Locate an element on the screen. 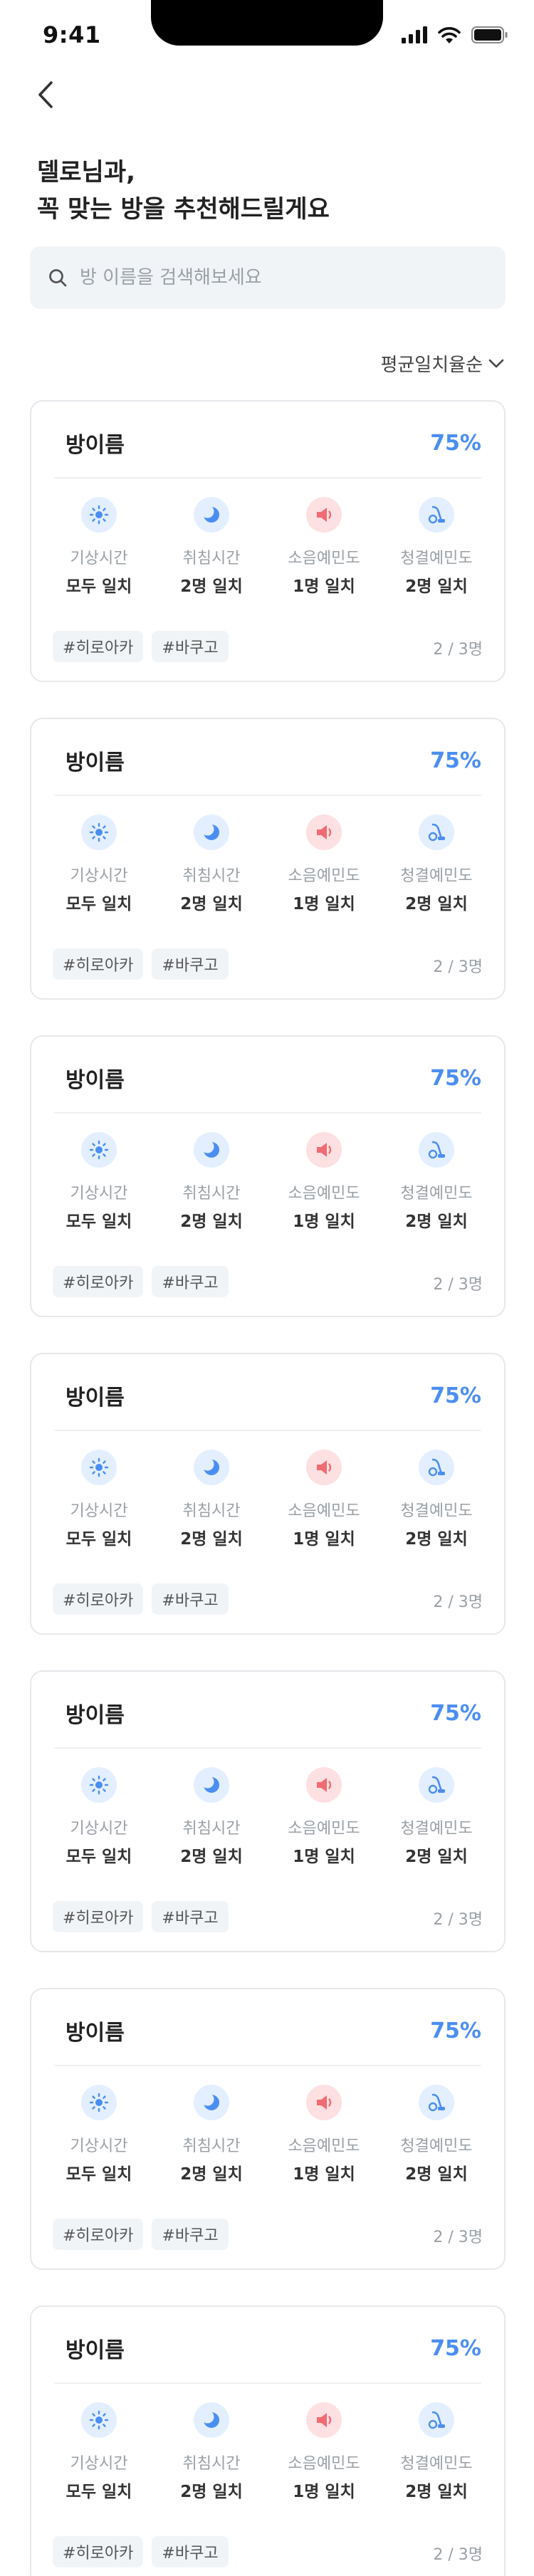 Image resolution: width=534 pixels, height=2576 pixels. search-bar is located at coordinates (268, 277).